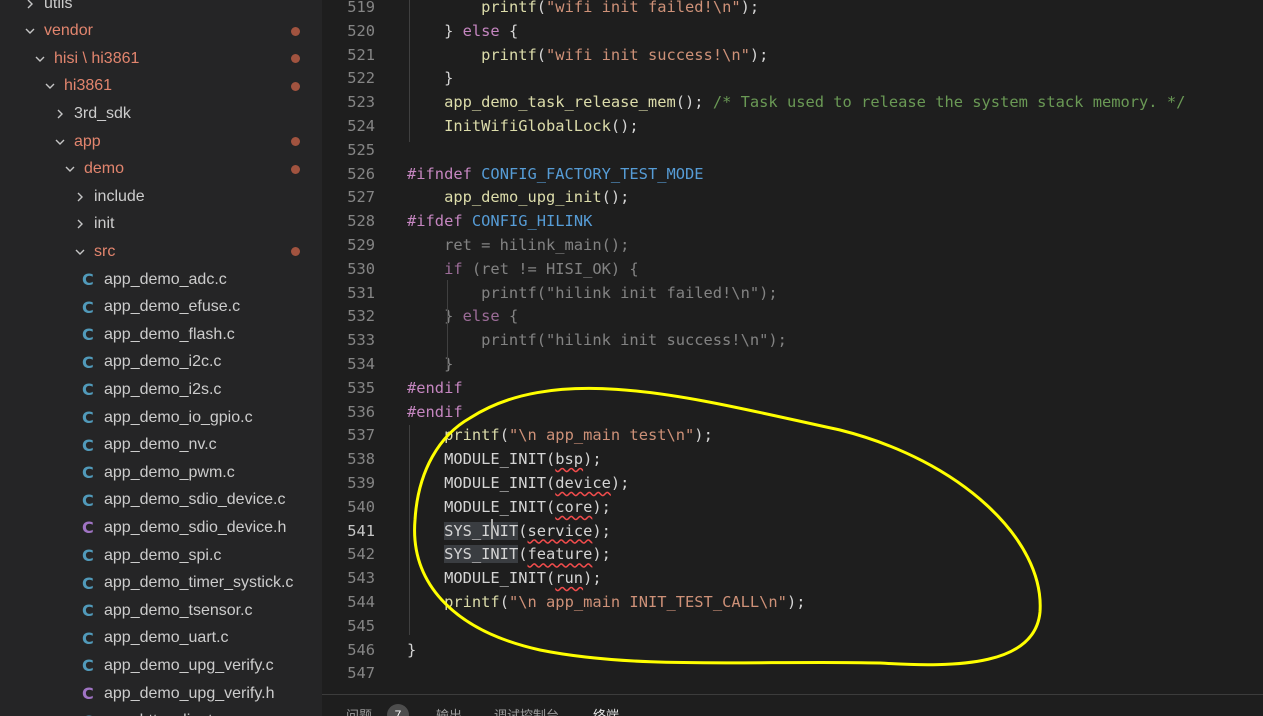 The image size is (1263, 716). Describe the element at coordinates (792, 31) in the screenshot. I see `code-line: 520 } else {` at that location.